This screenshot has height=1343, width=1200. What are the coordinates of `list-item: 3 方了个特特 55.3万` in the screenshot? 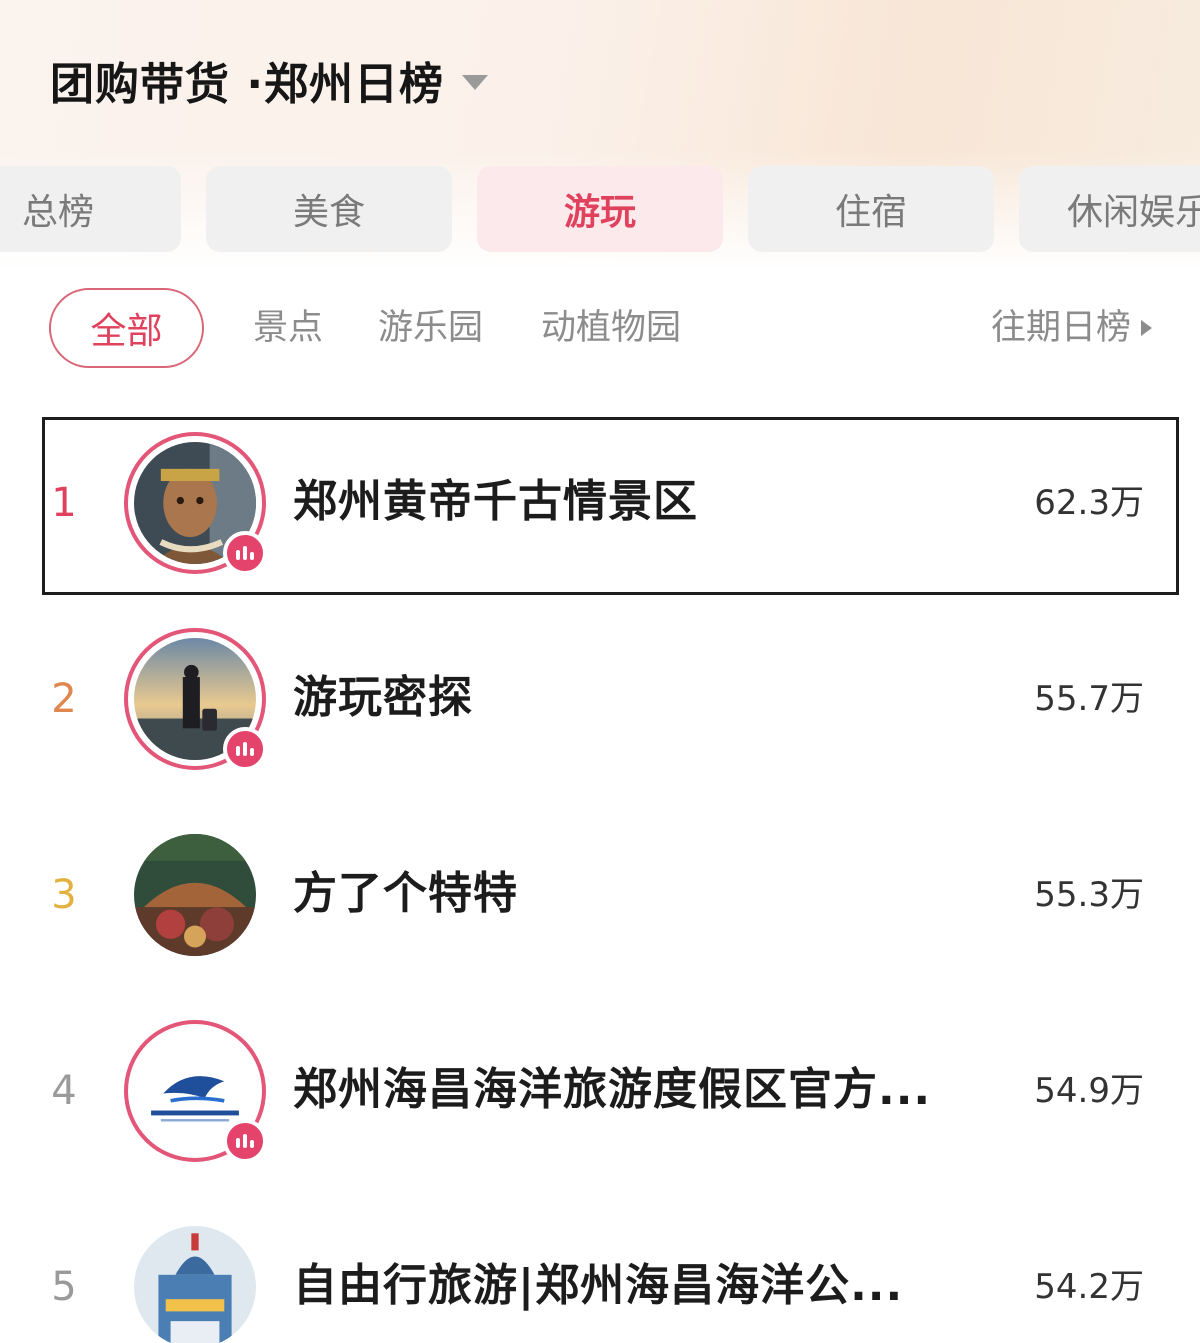 It's located at (600, 895).